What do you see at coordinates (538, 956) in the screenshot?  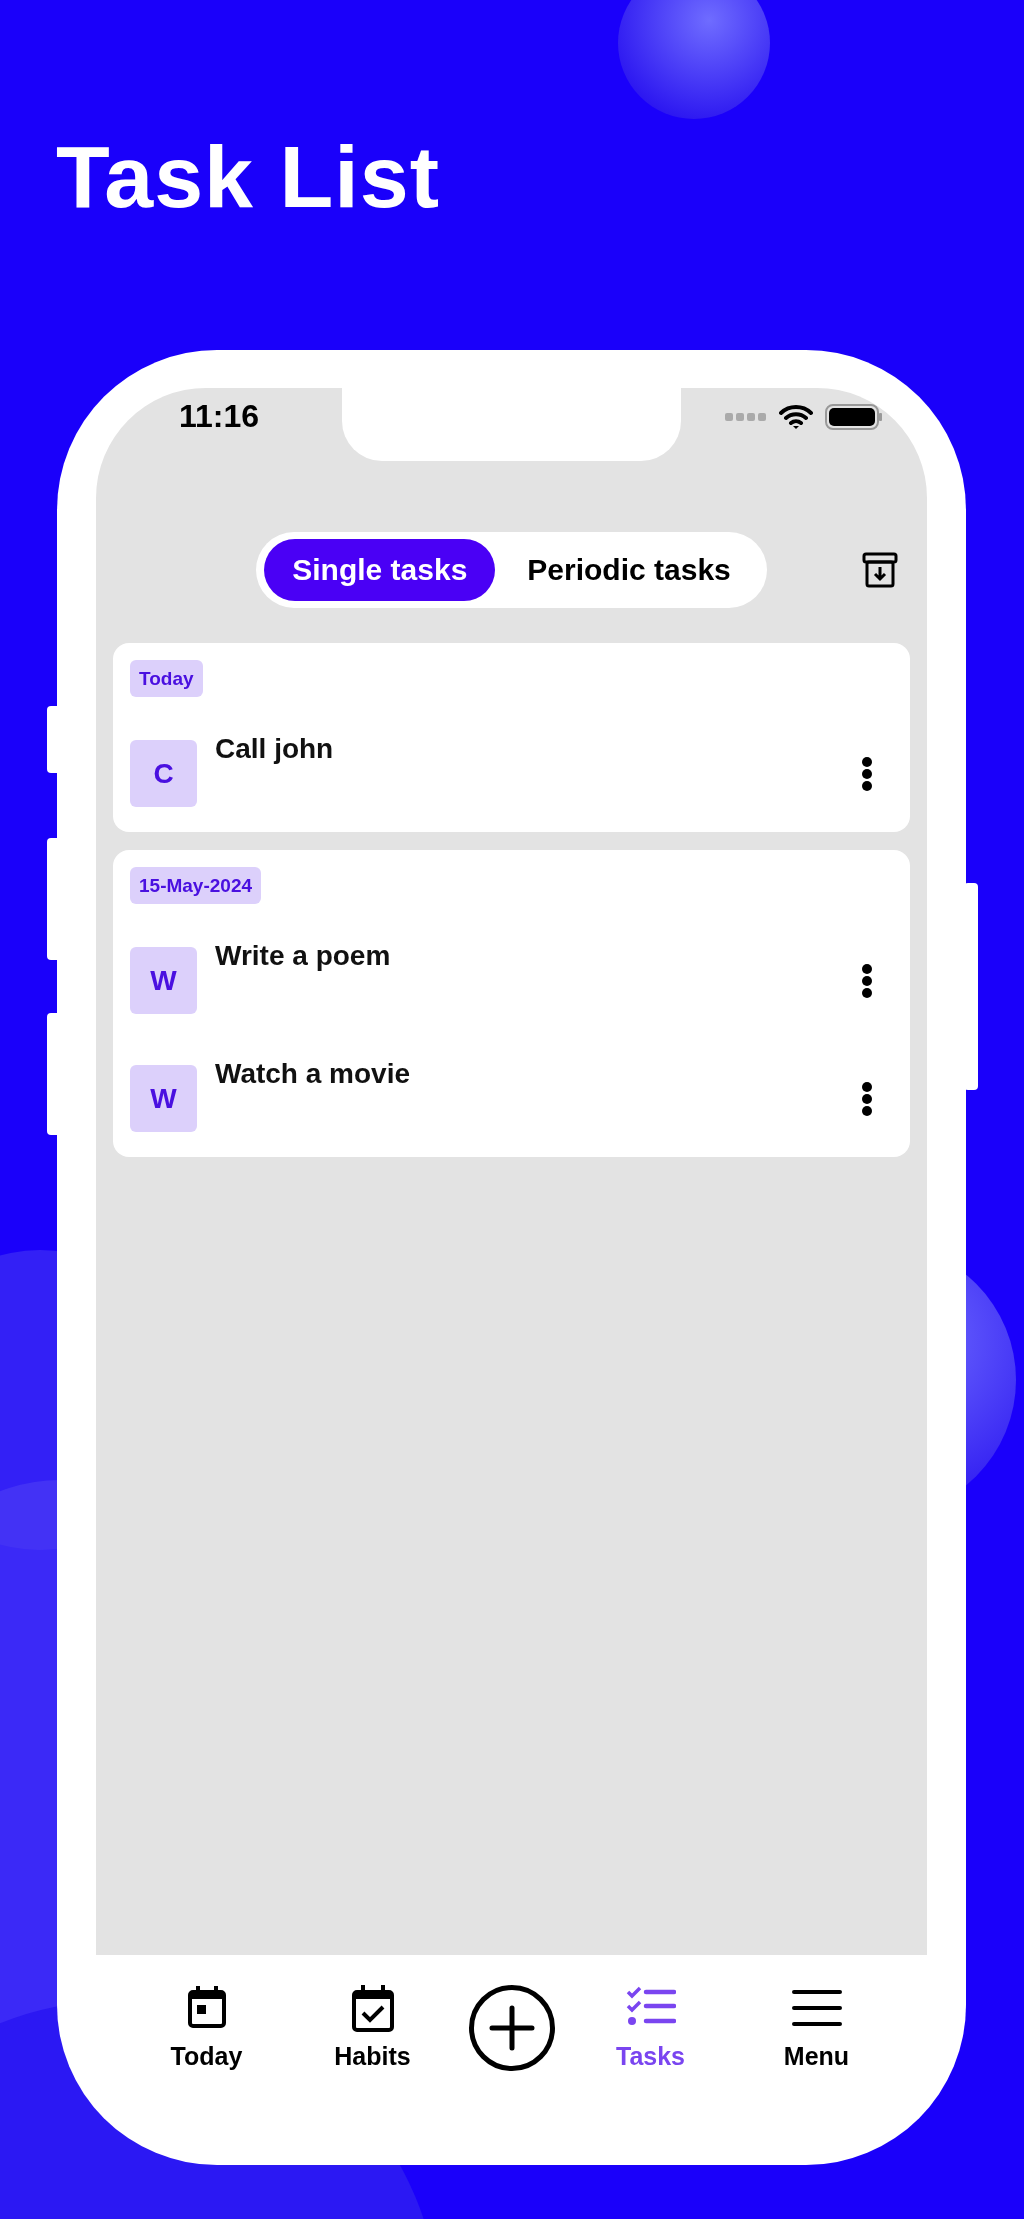 I see `task-title: Write a poem` at bounding box center [538, 956].